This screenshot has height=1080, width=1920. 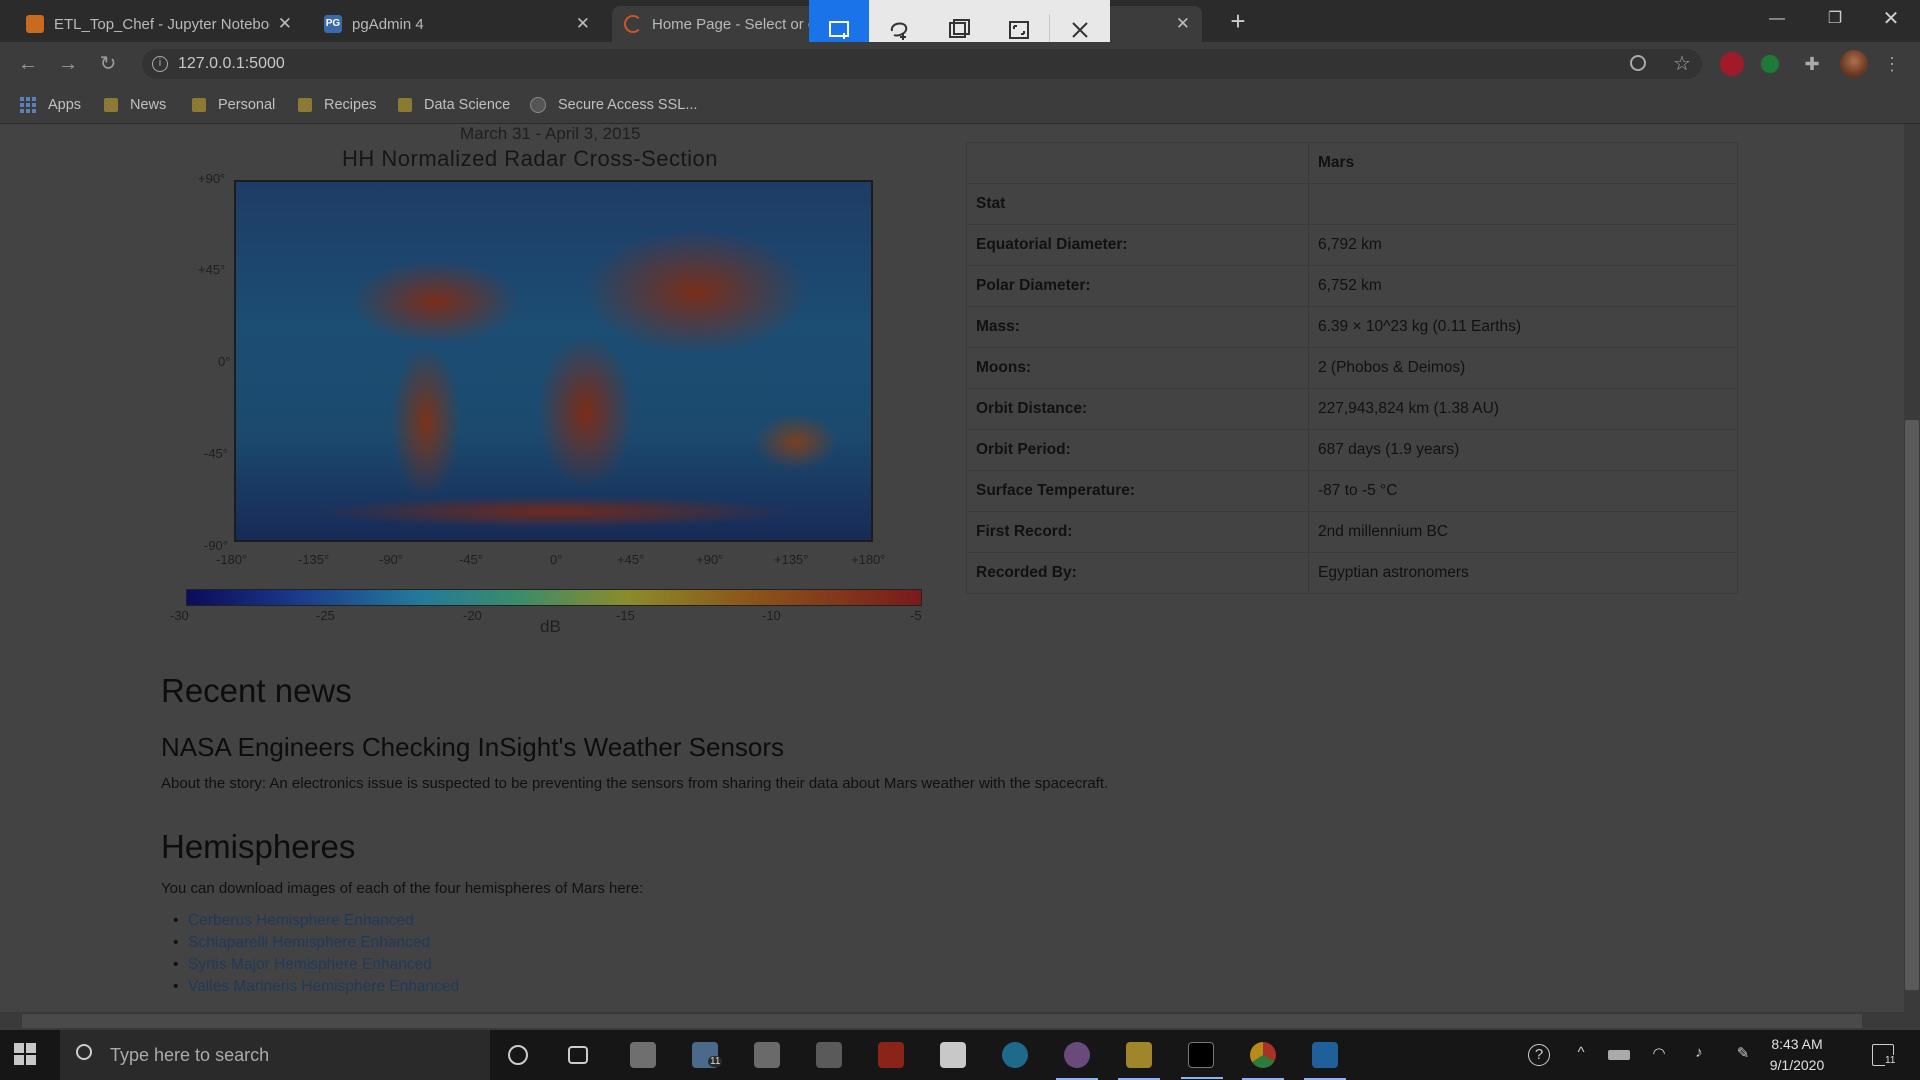 I want to click on table-row: Polar Diameter: 6,752 km, so click(x=1352, y=286).